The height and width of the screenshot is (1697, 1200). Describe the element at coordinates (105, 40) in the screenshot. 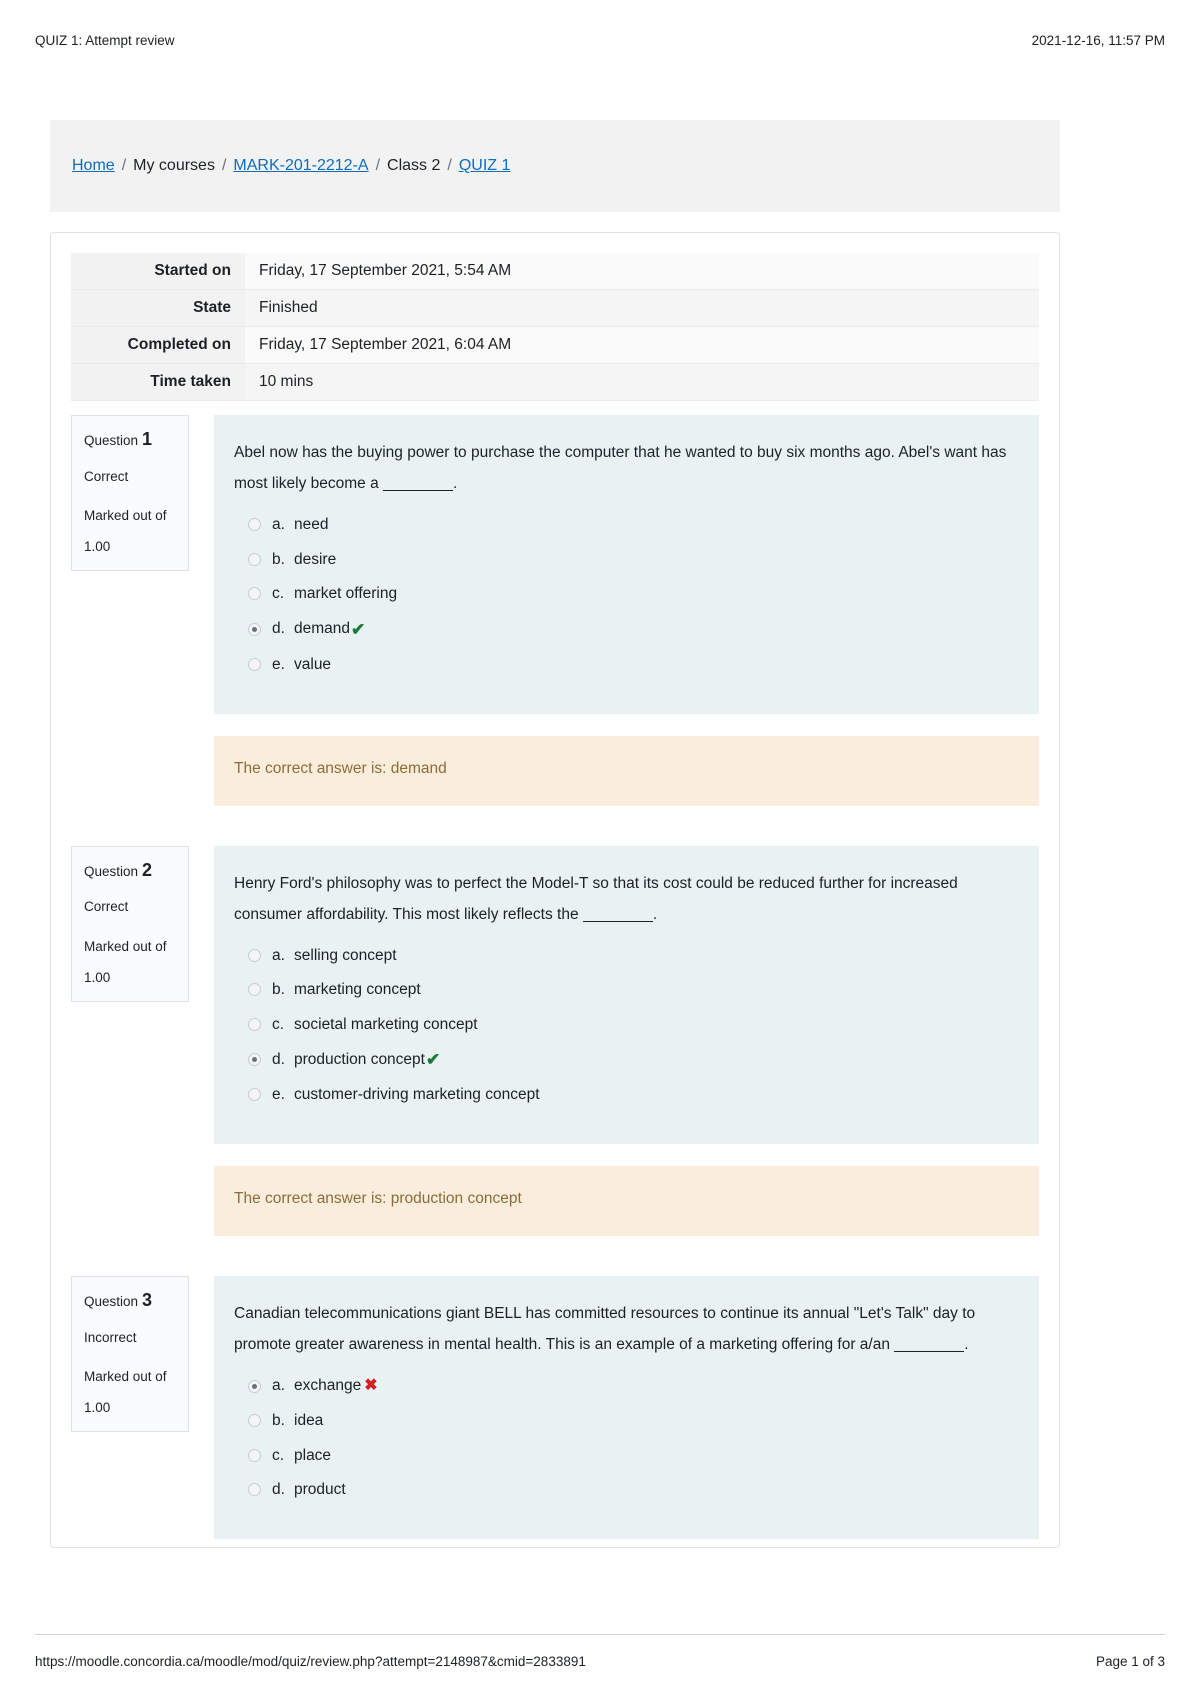

I see `print-header-title: QUIZ 1: Attempt review` at that location.